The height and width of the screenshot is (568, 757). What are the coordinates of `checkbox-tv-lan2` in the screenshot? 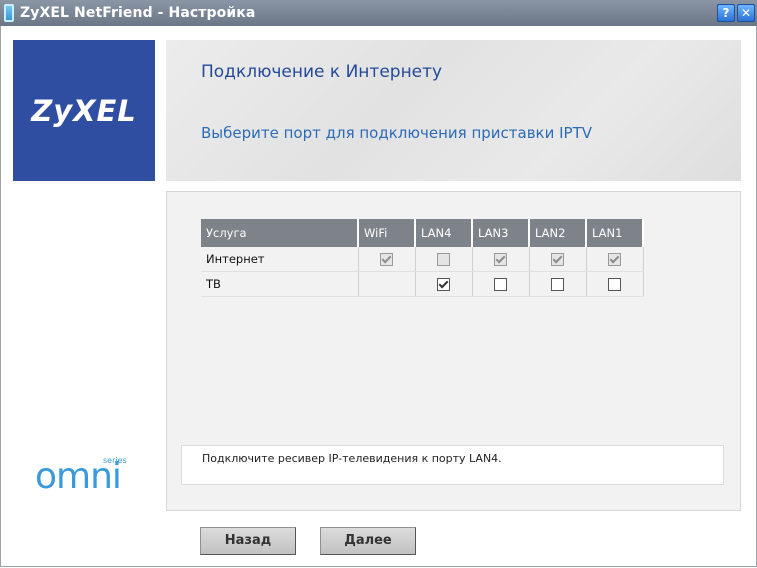 It's located at (557, 284).